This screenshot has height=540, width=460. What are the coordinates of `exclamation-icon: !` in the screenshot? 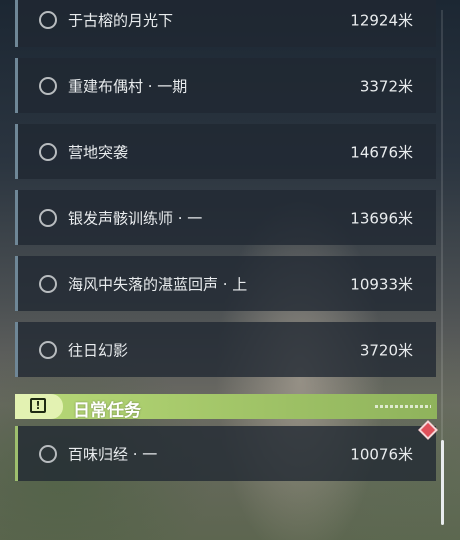 It's located at (38, 405).